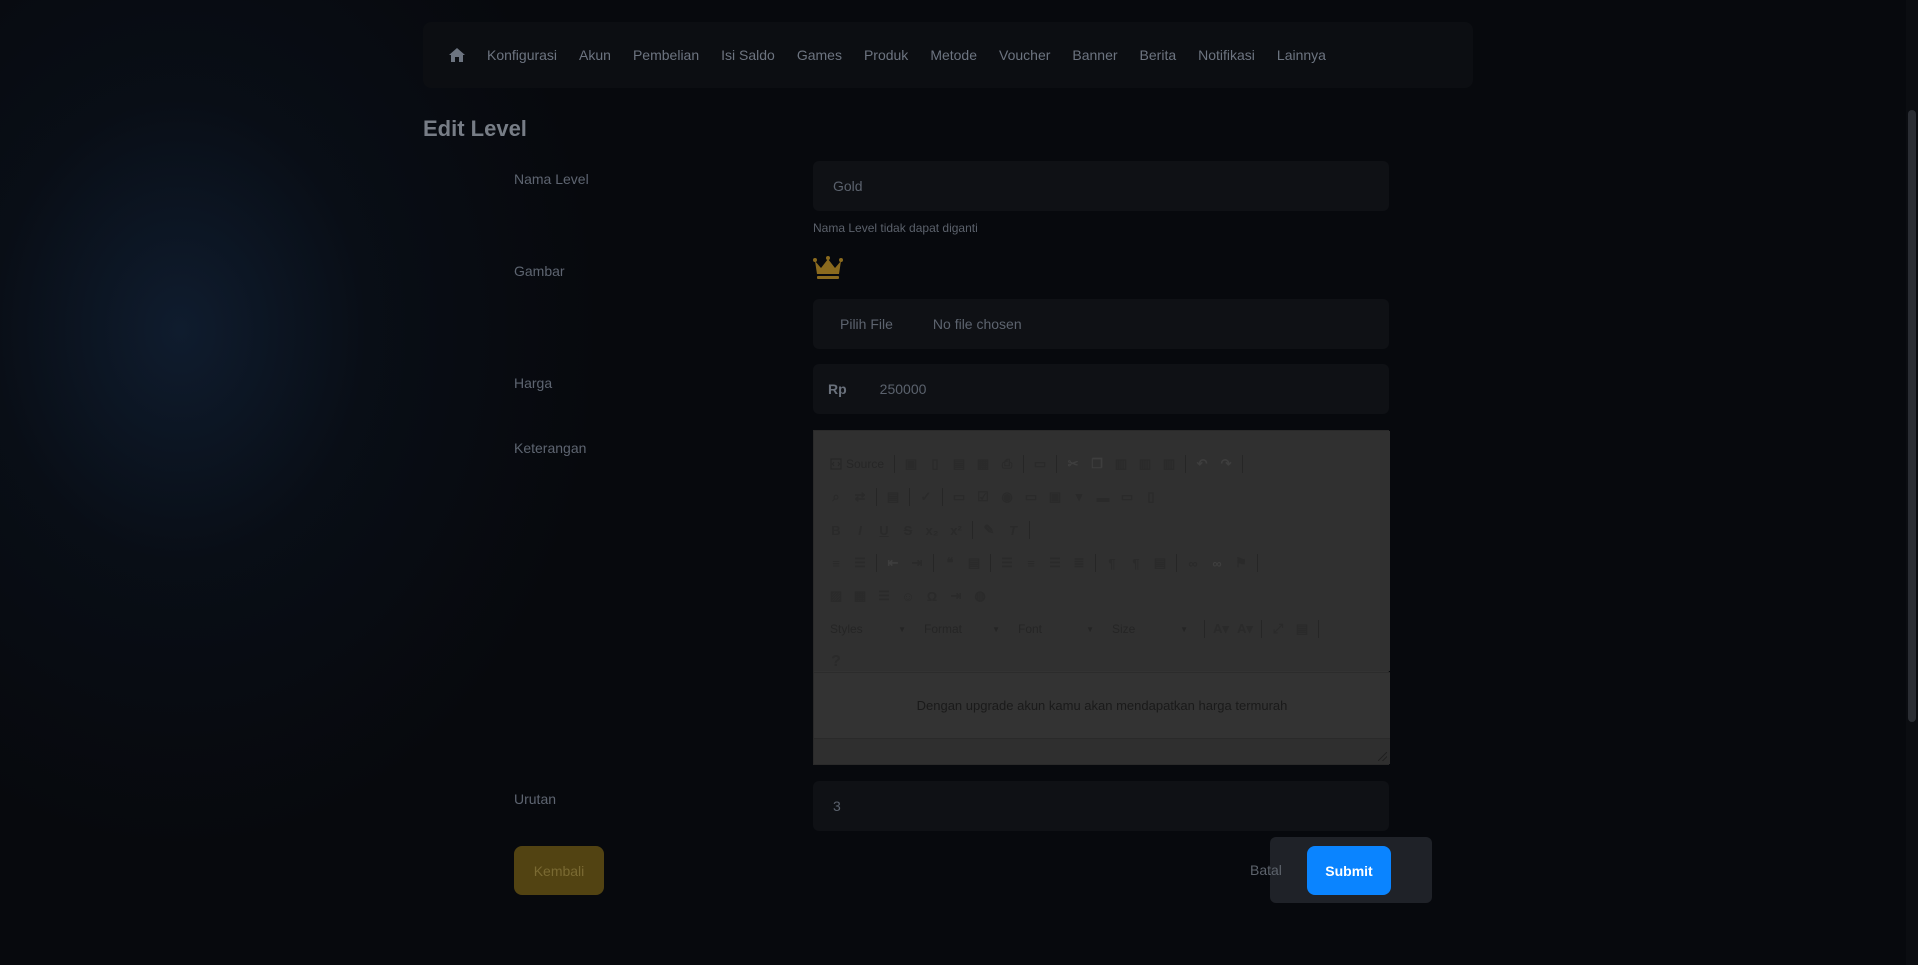 The width and height of the screenshot is (1918, 965). What do you see at coordinates (748, 55) in the screenshot?
I see `nav-item-isi-saldo: Isi Saldo` at bounding box center [748, 55].